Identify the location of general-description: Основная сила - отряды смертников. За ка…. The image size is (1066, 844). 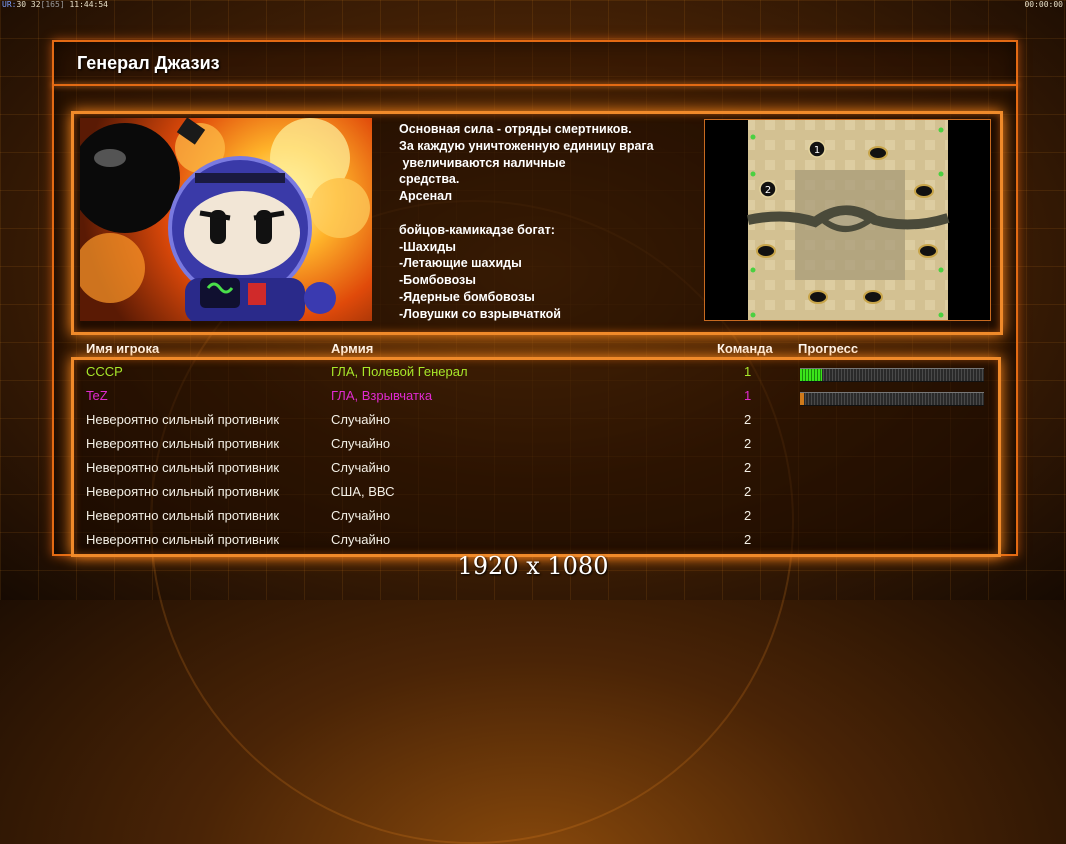
(526, 221).